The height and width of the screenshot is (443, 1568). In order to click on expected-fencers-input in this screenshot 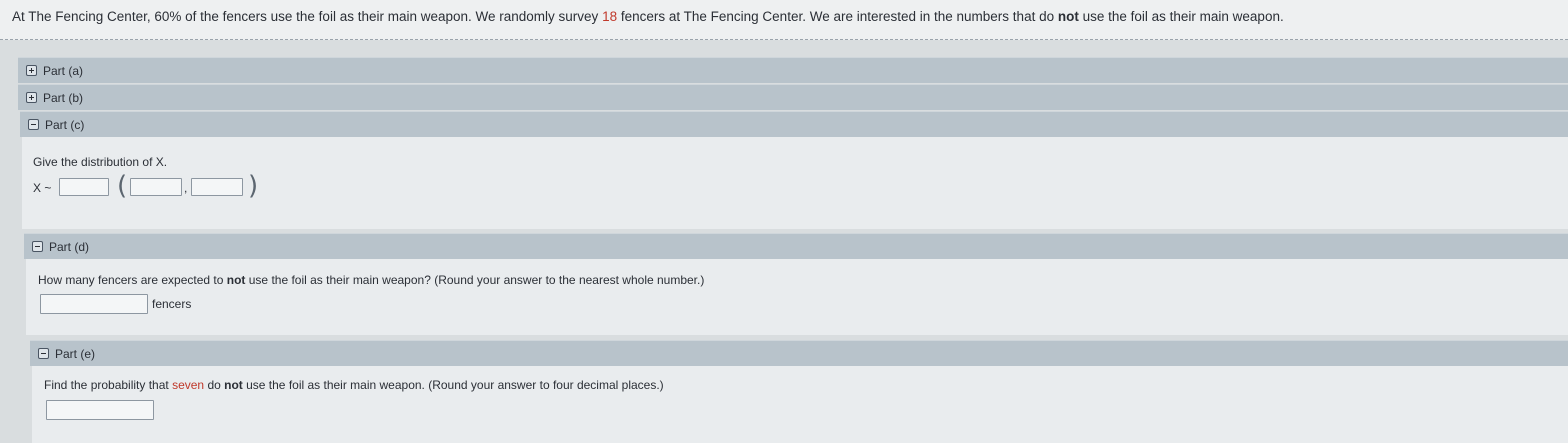, I will do `click(94, 304)`.